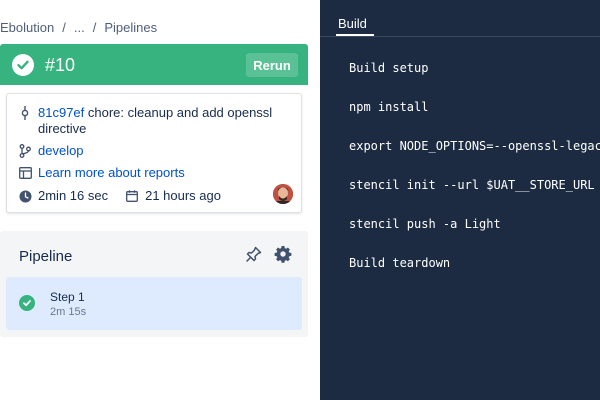  I want to click on avatar, so click(283, 194).